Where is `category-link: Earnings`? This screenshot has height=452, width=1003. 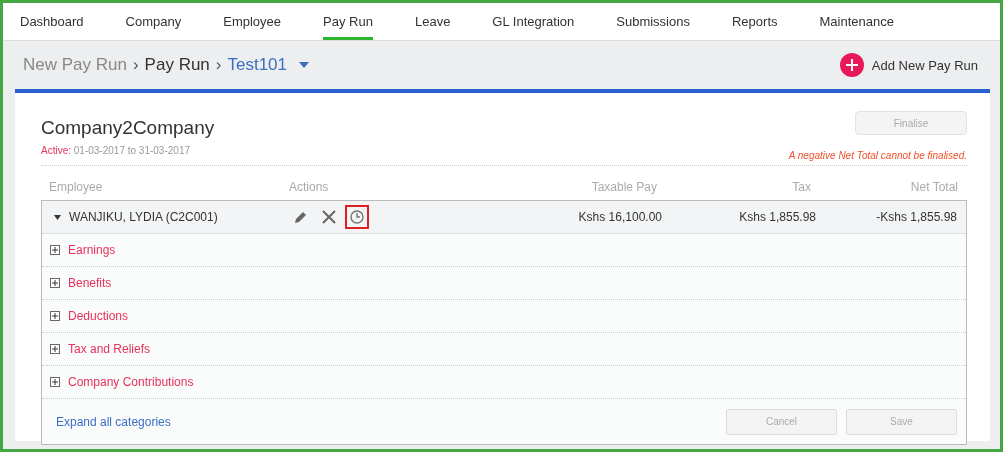
category-link: Earnings is located at coordinates (92, 250).